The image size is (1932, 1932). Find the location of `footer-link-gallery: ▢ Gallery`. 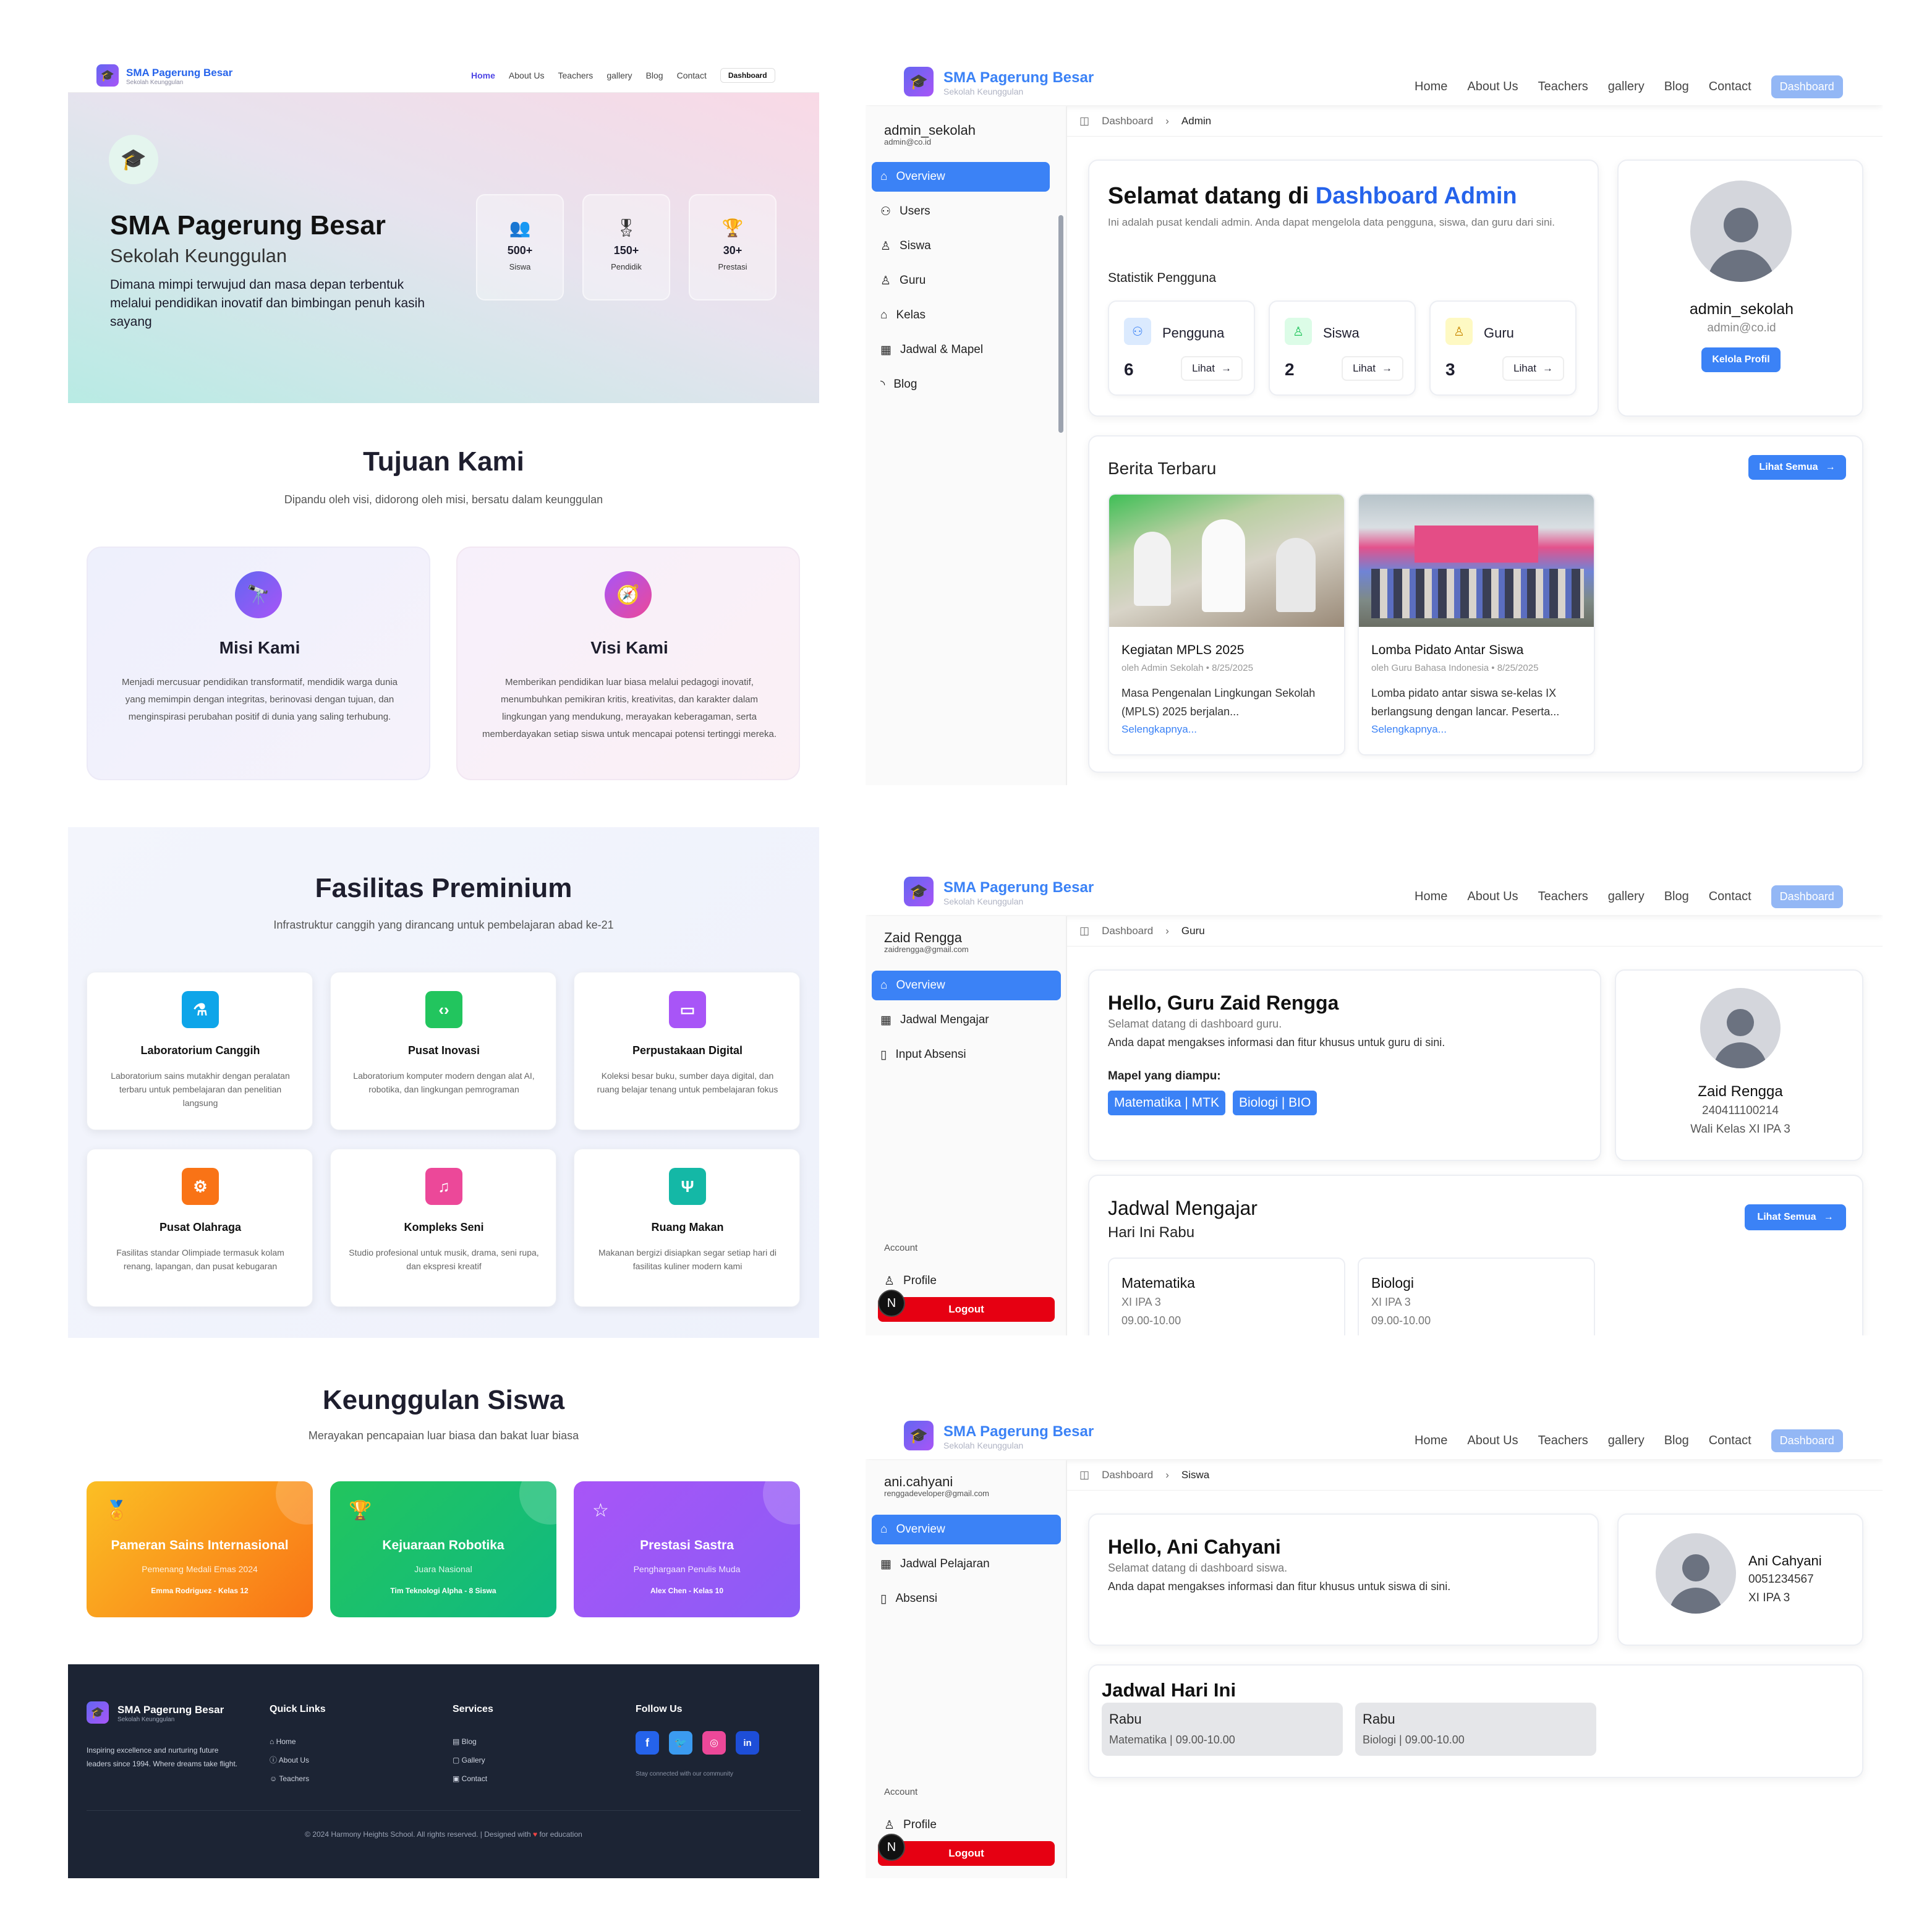

footer-link-gallery: ▢ Gallery is located at coordinates (470, 1760).